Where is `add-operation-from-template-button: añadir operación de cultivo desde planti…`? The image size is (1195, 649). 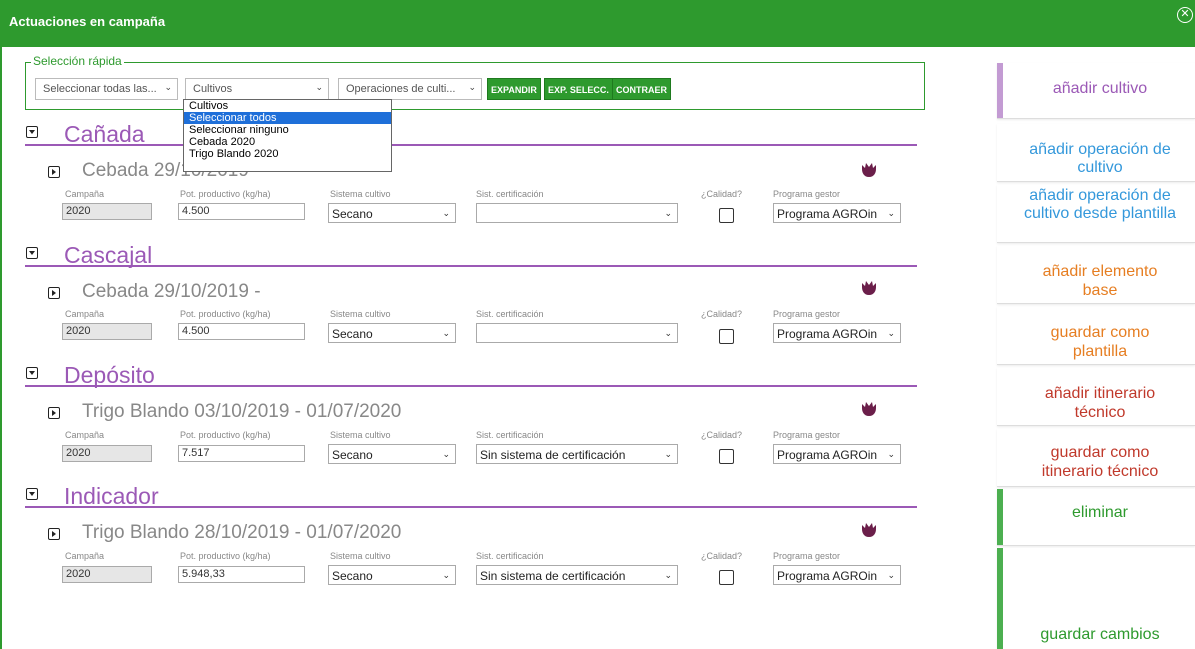 add-operation-from-template-button: añadir operación de cultivo desde planti… is located at coordinates (1096, 214).